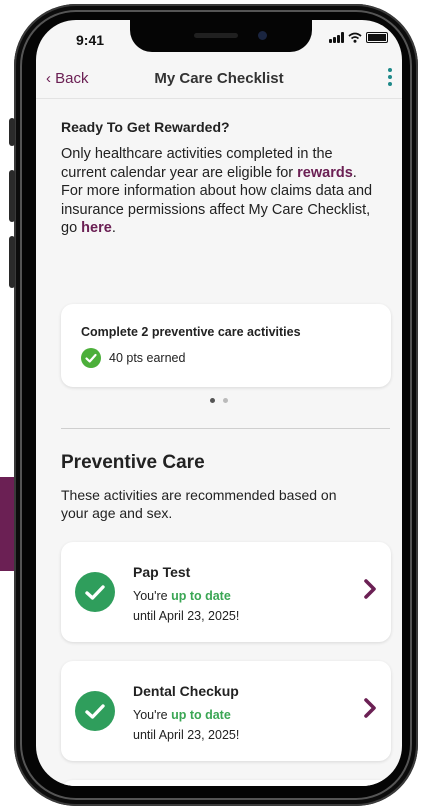  I want to click on points-earned: 40 pts earned, so click(147, 358).